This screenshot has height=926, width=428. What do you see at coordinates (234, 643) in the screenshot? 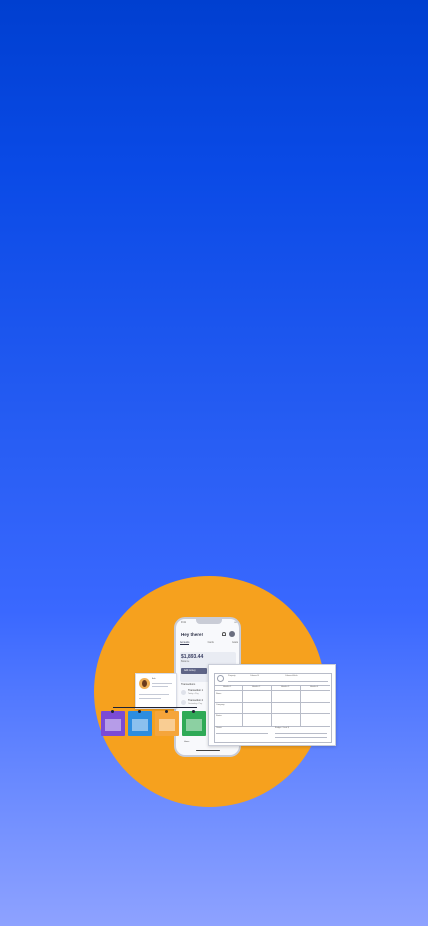
I see `phone-tab: Goals` at bounding box center [234, 643].